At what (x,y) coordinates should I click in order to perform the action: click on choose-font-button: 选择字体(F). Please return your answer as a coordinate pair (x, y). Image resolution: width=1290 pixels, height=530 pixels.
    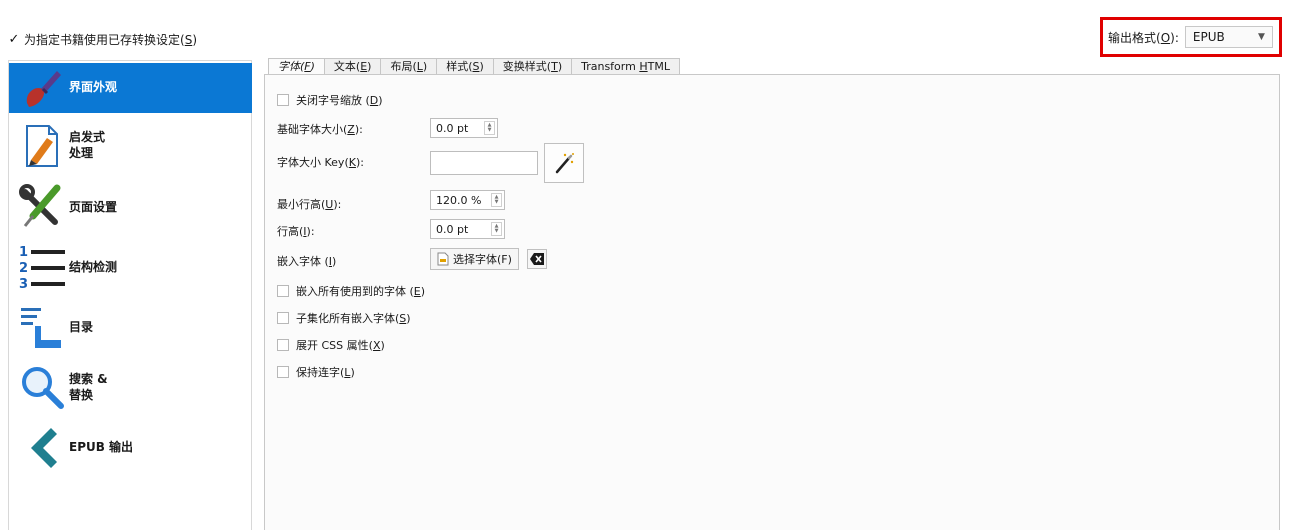
    Looking at the image, I should click on (474, 259).